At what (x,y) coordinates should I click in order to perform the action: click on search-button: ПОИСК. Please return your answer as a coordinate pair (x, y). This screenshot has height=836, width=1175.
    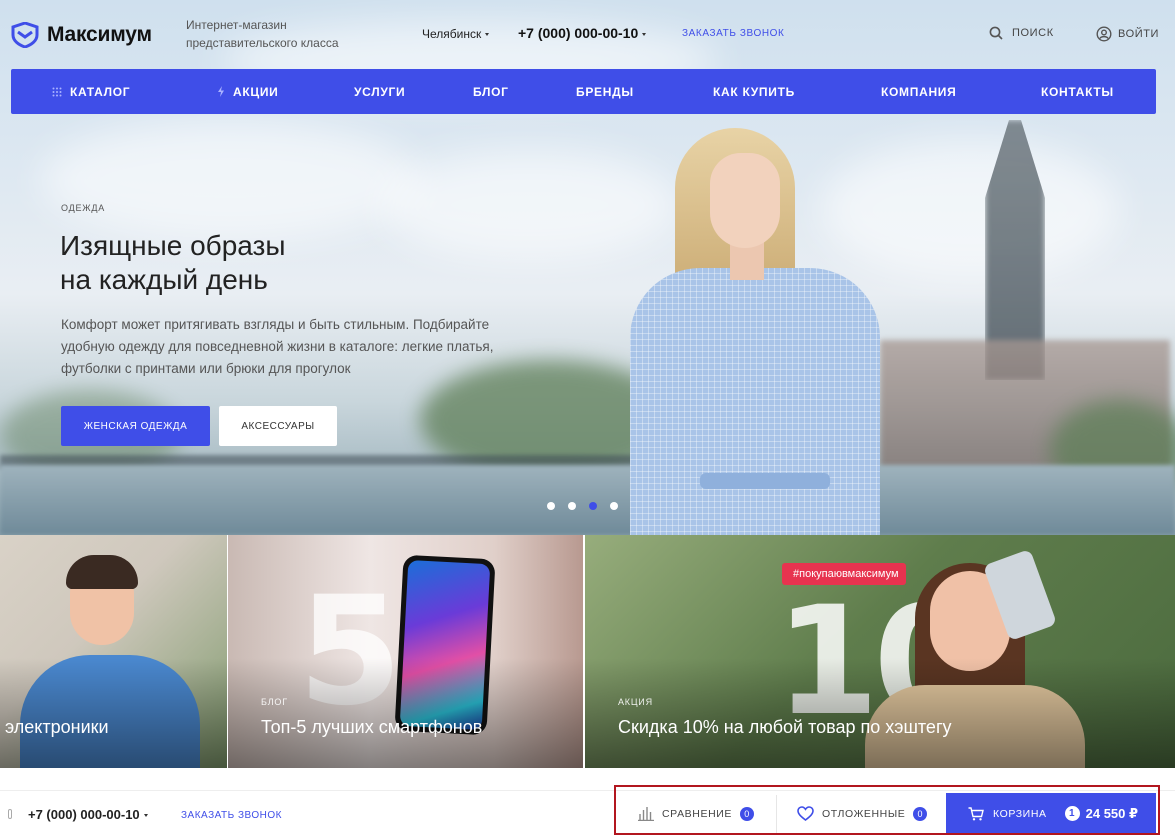
    Looking at the image, I should click on (1021, 33).